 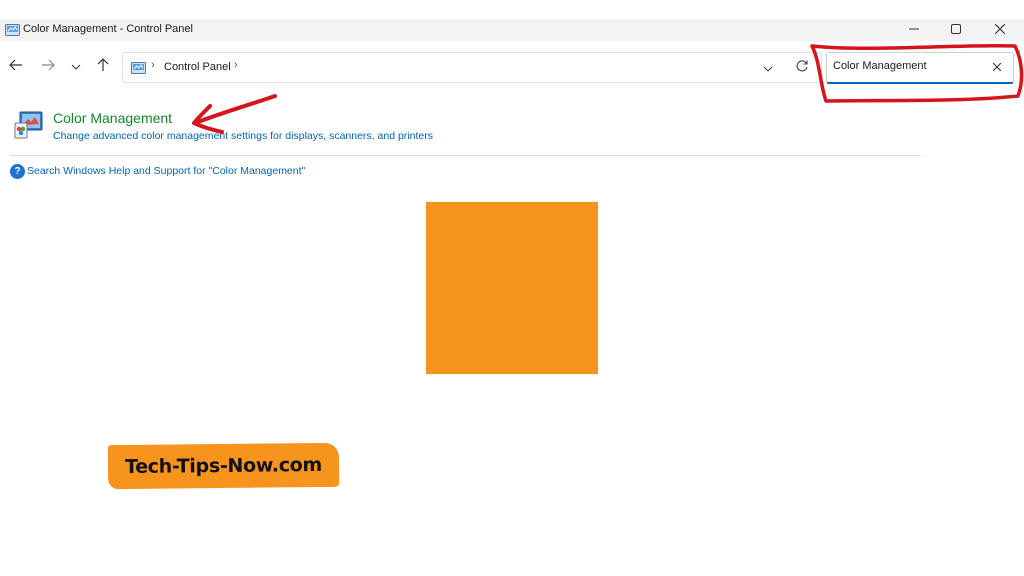 I want to click on close-button, so click(x=1000, y=30).